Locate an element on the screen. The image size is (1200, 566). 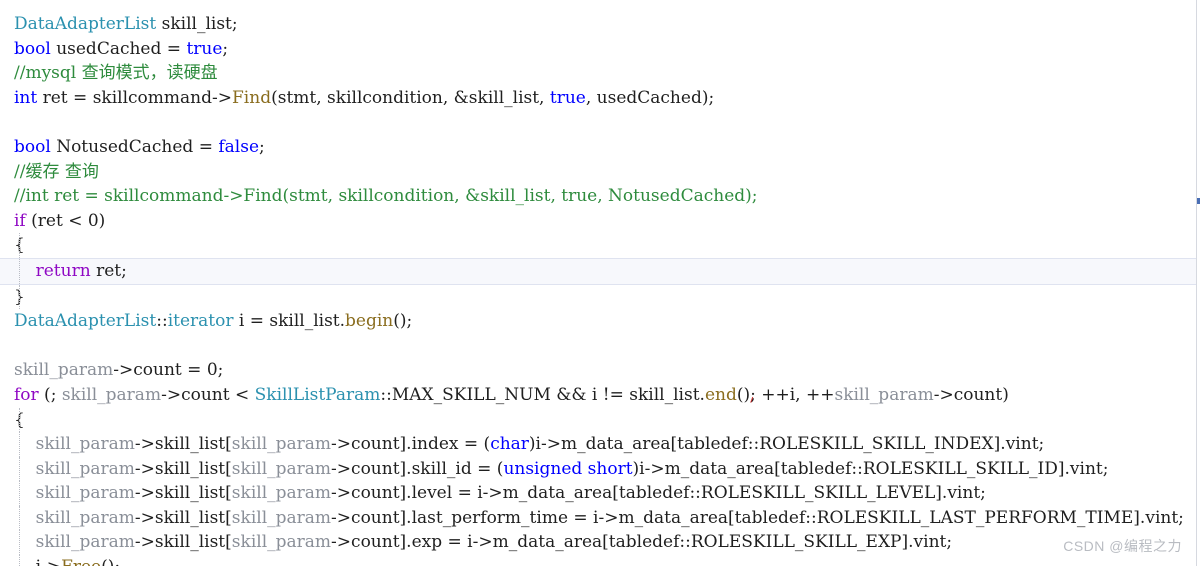
code-token: for is located at coordinates (26, 394).